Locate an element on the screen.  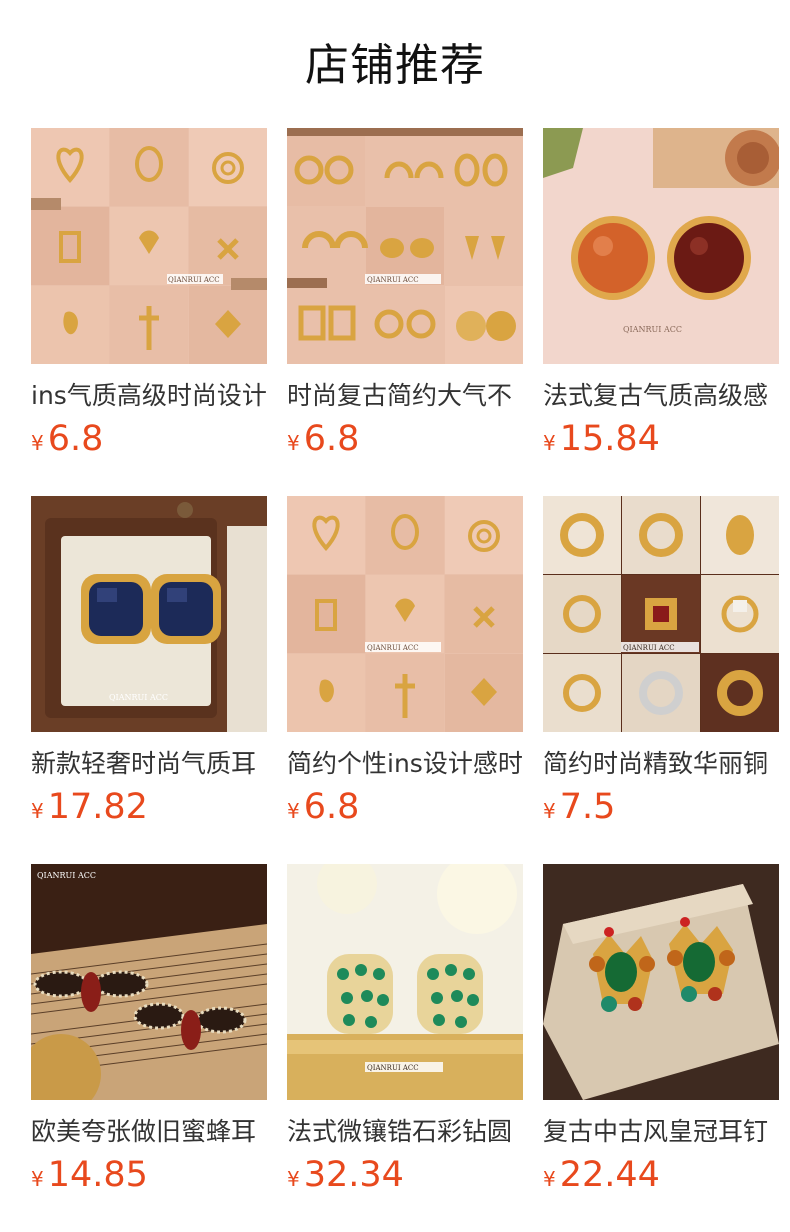
product-card: QIANRUI ACC 欧美夸张做旧蜜蜂耳 ¥14.85 is located at coordinates (149, 1032).